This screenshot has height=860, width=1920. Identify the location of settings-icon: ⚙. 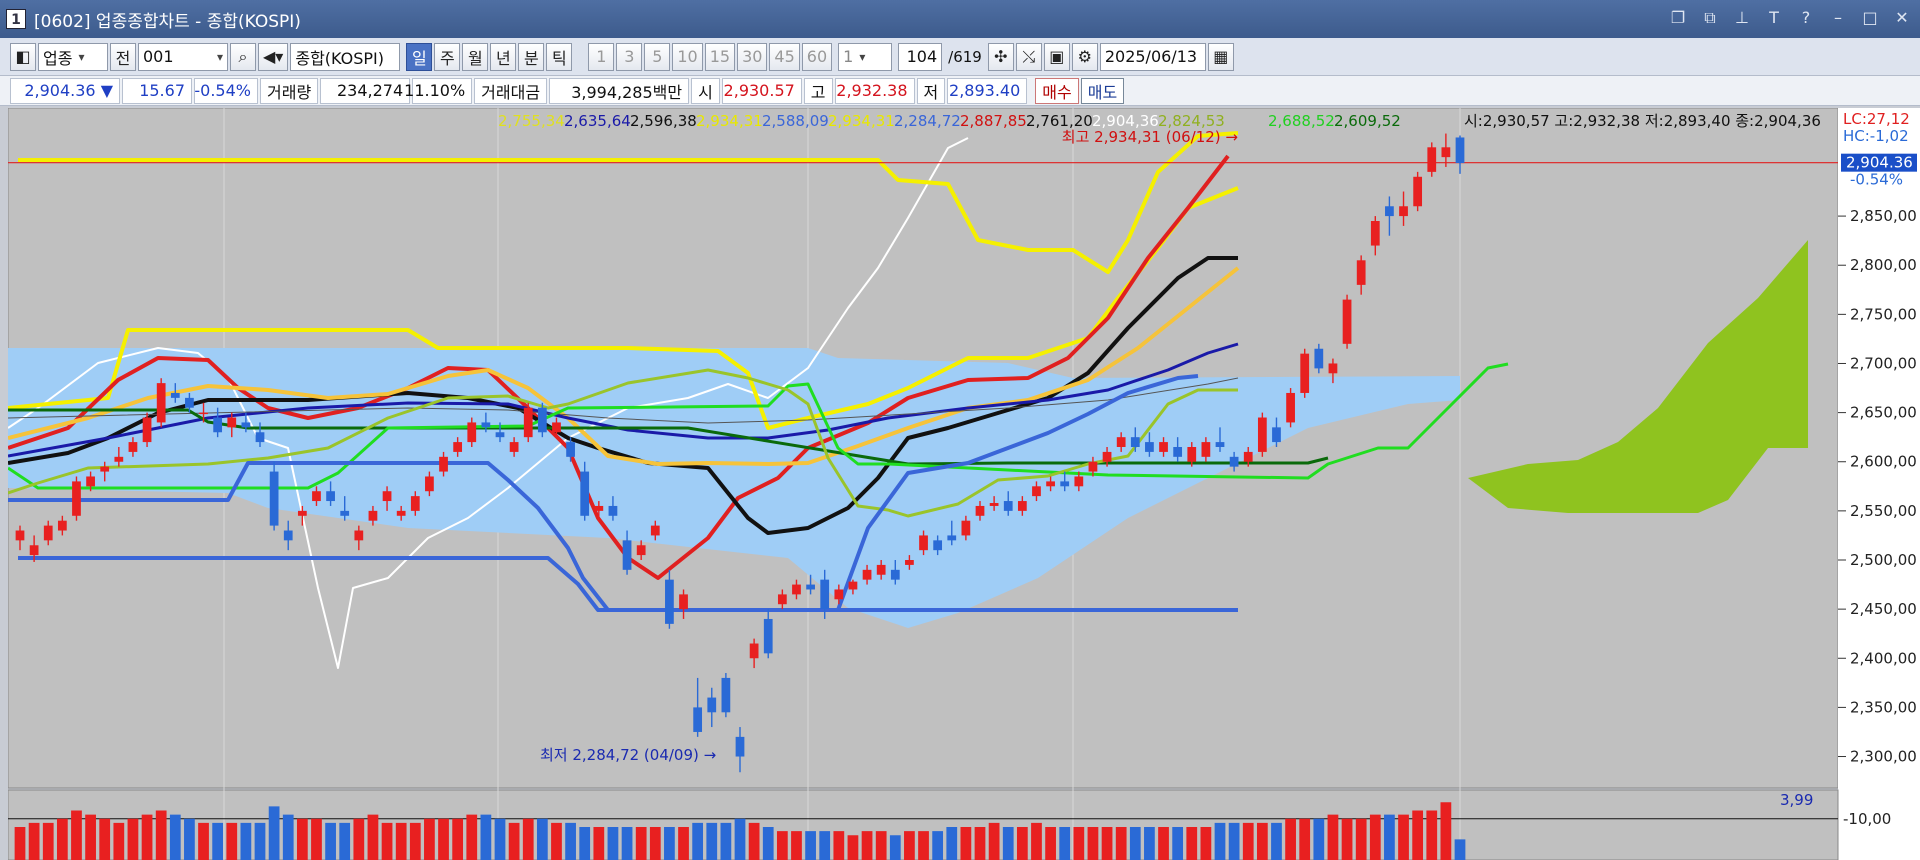
(1084, 56).